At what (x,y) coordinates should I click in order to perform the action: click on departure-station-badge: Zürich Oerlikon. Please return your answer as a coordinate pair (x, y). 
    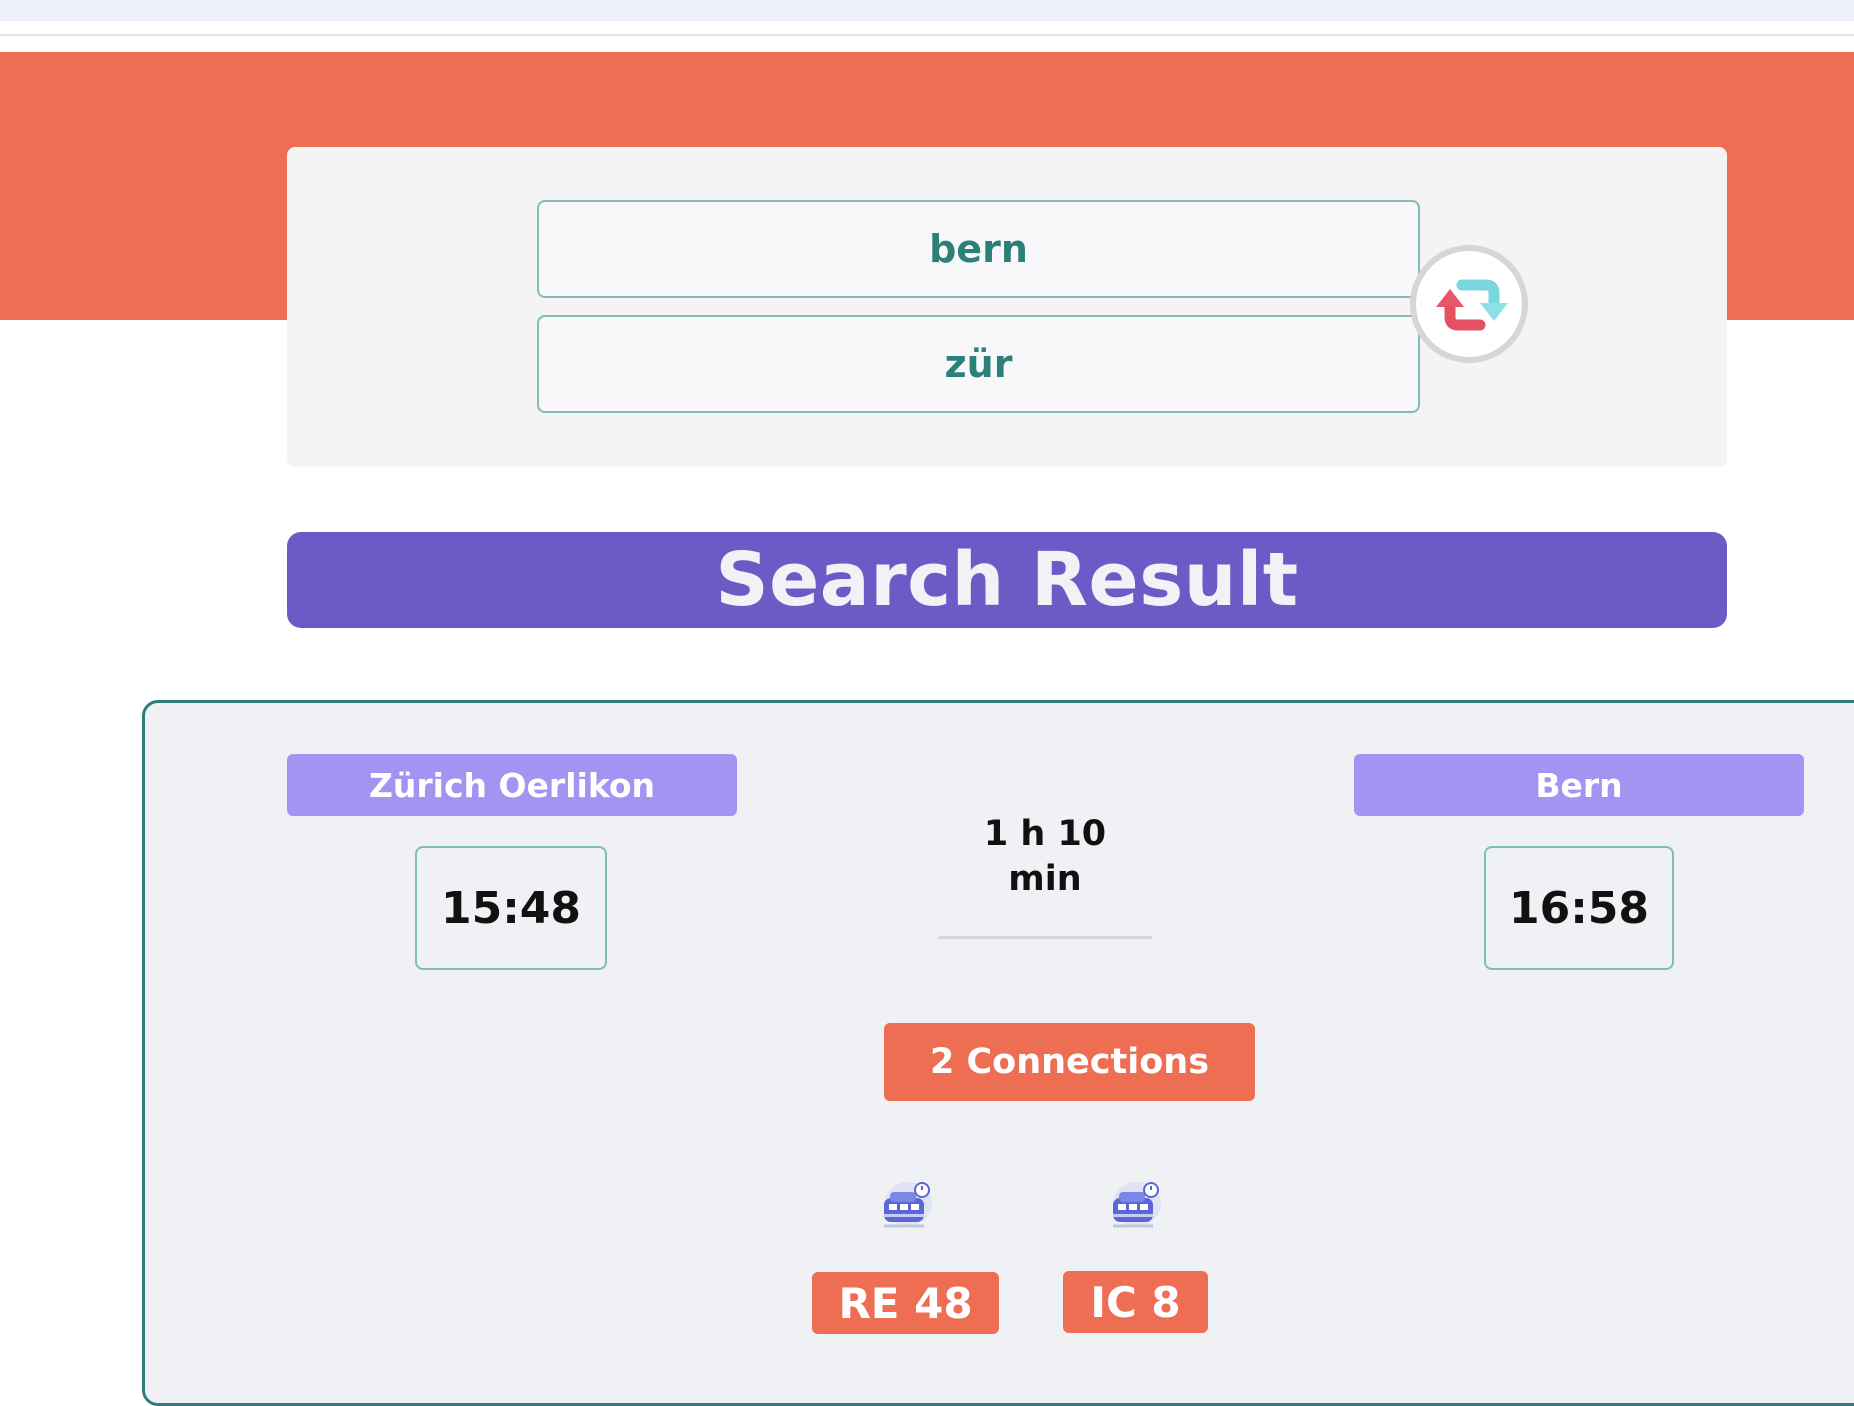
    Looking at the image, I should click on (512, 785).